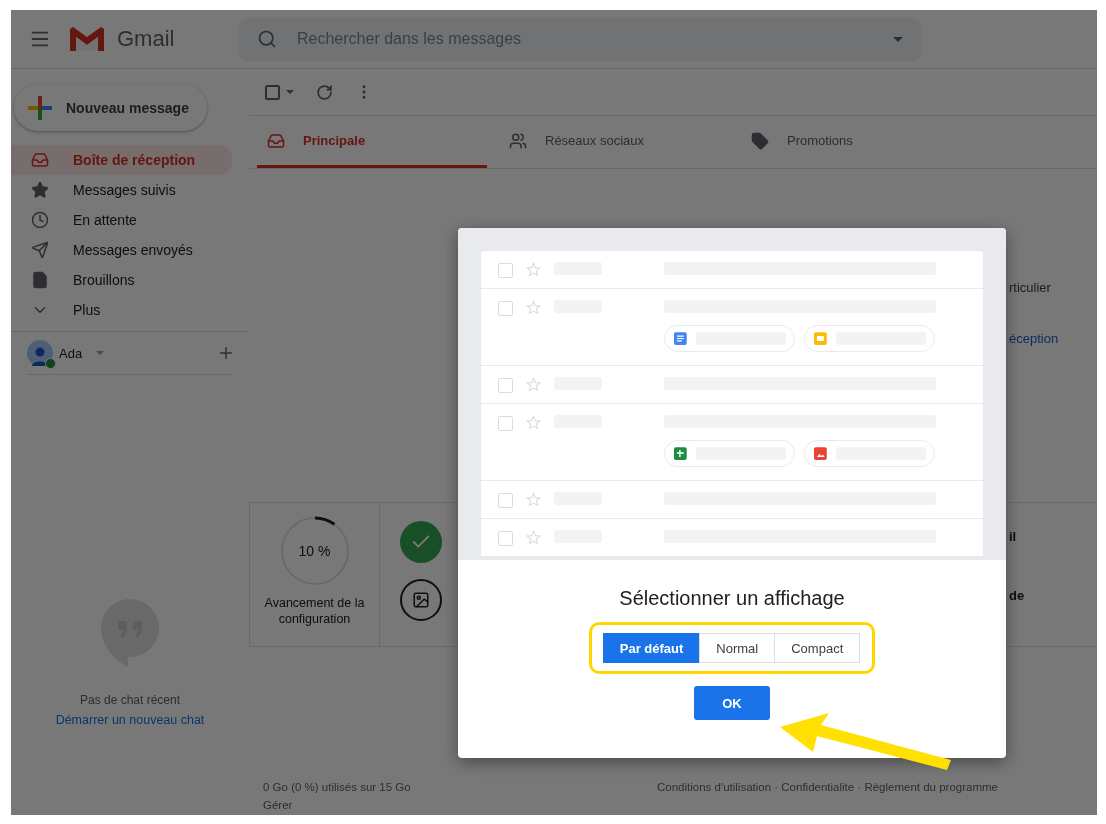  Describe the element at coordinates (110, 107) in the screenshot. I see `compose-button: Nouveau message` at that location.